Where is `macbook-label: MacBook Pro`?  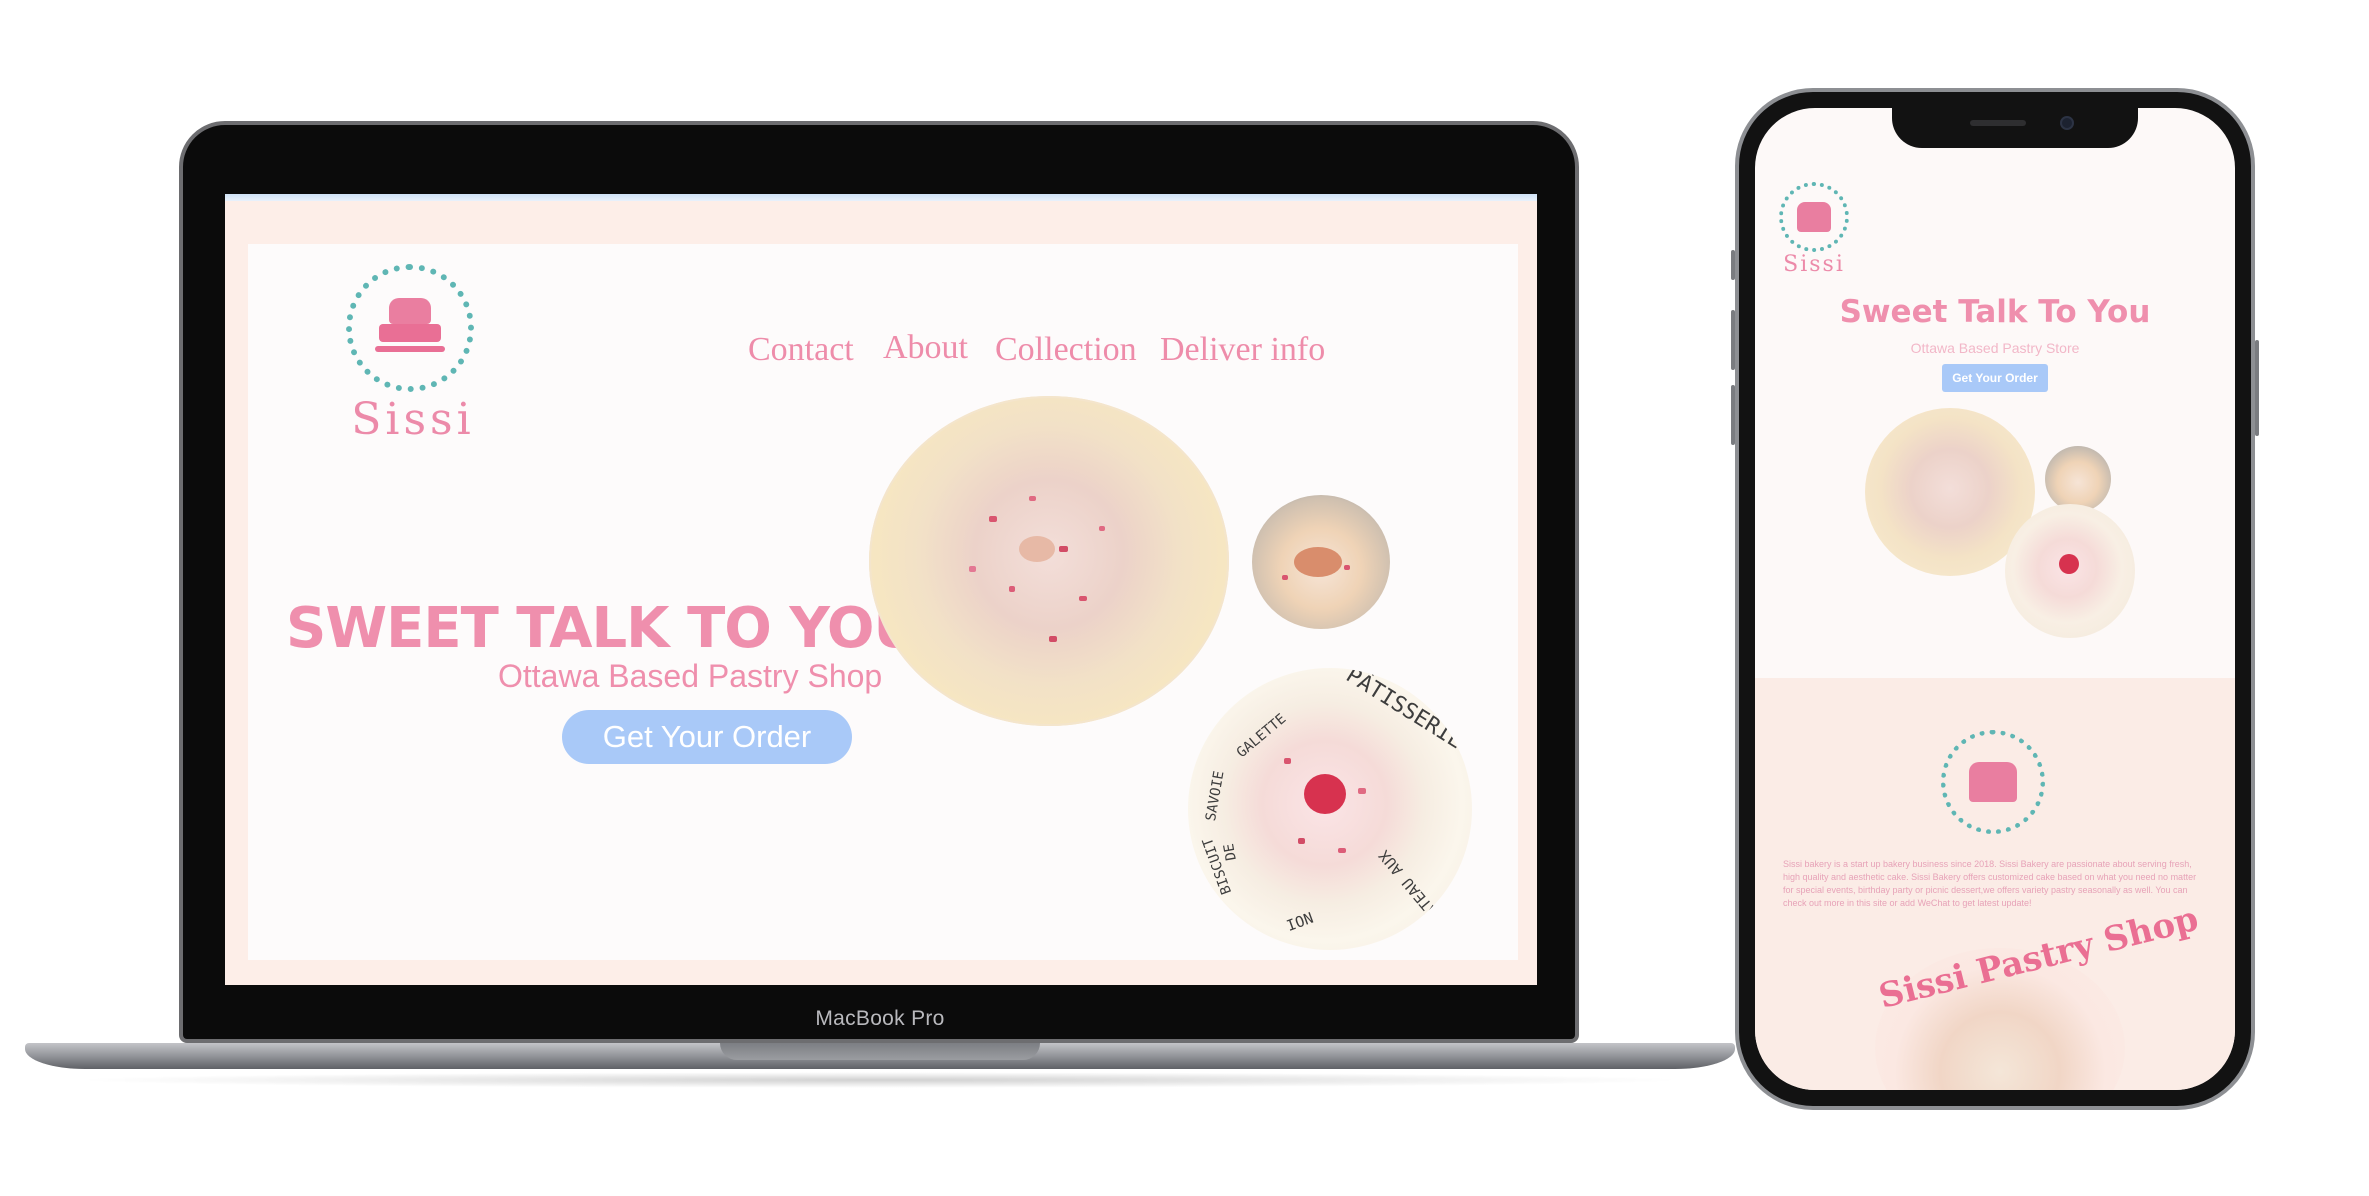
macbook-label: MacBook Pro is located at coordinates (880, 1018).